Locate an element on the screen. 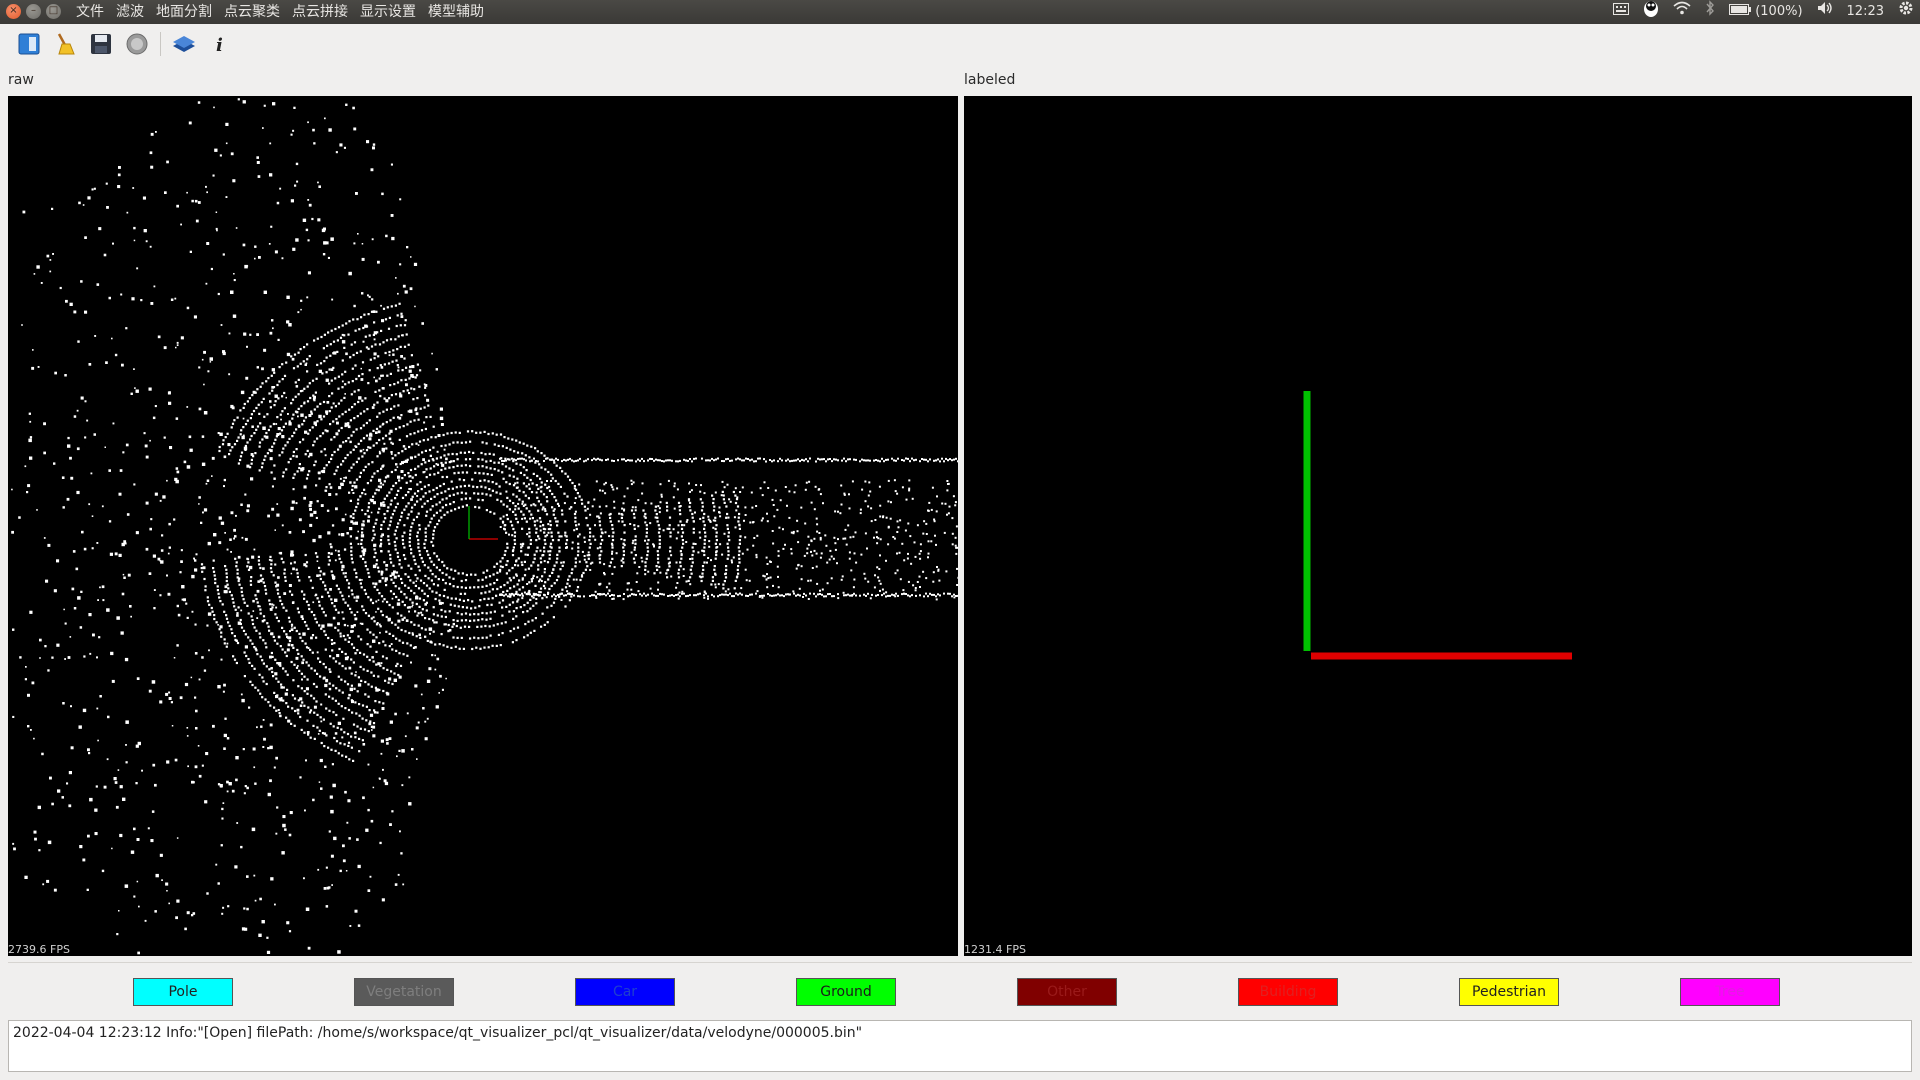 The image size is (1920, 1080). menu-model-assist: 模型辅助 is located at coordinates (456, 12).